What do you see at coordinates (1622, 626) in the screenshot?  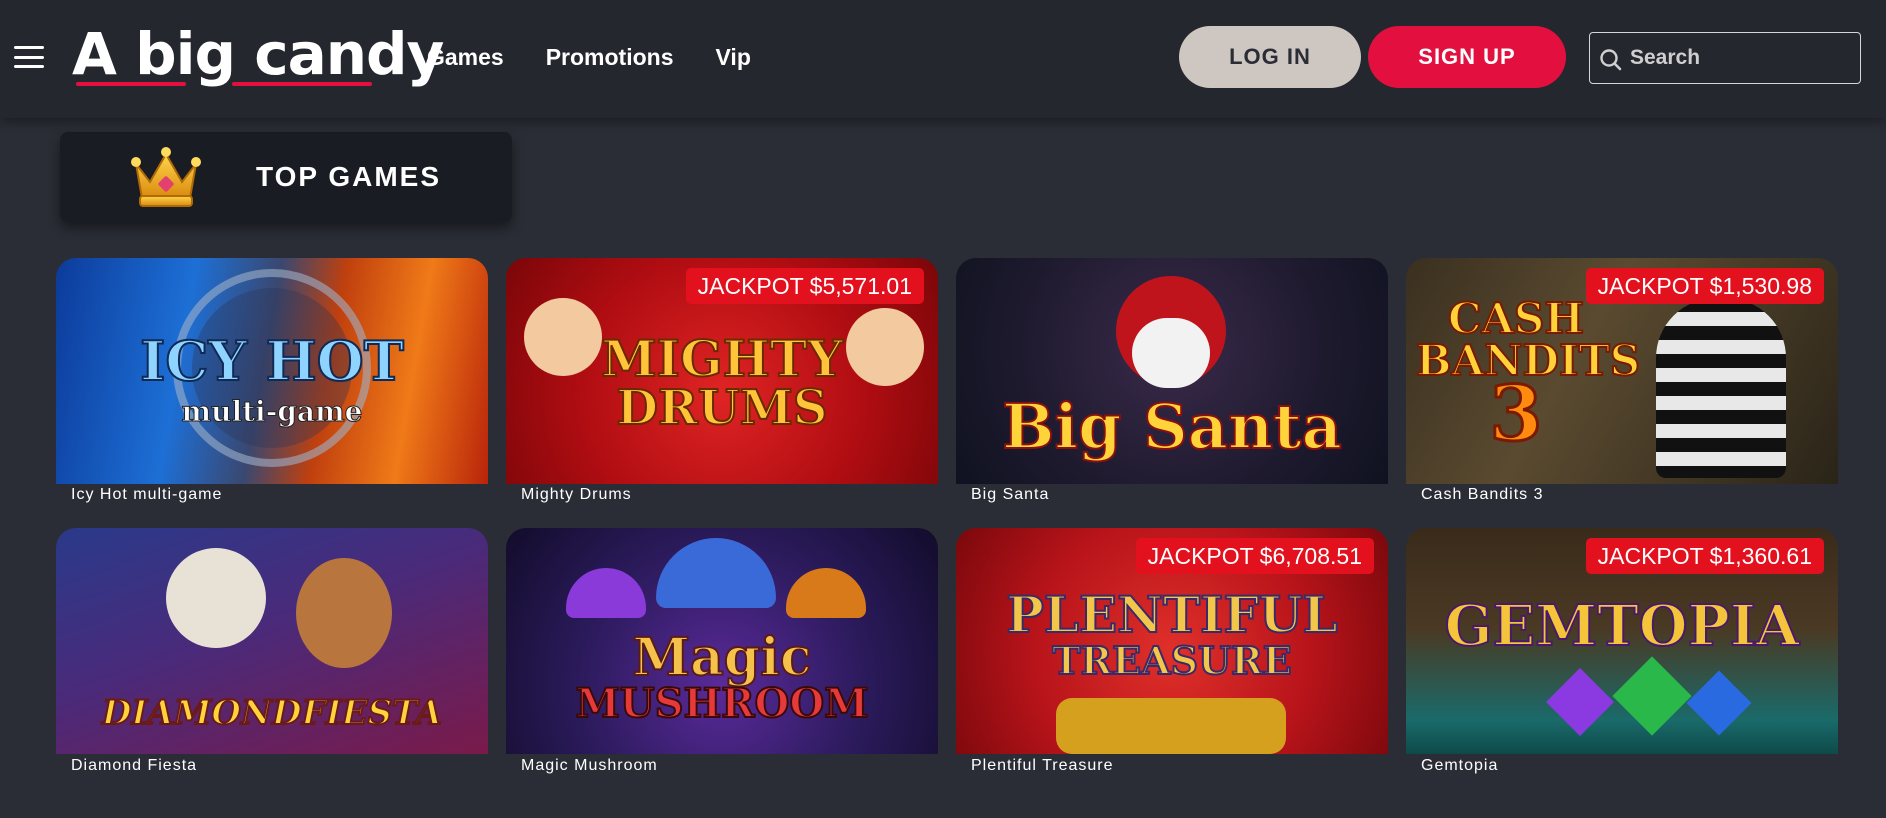 I see `game-art-title: GEMTOPIA` at bounding box center [1622, 626].